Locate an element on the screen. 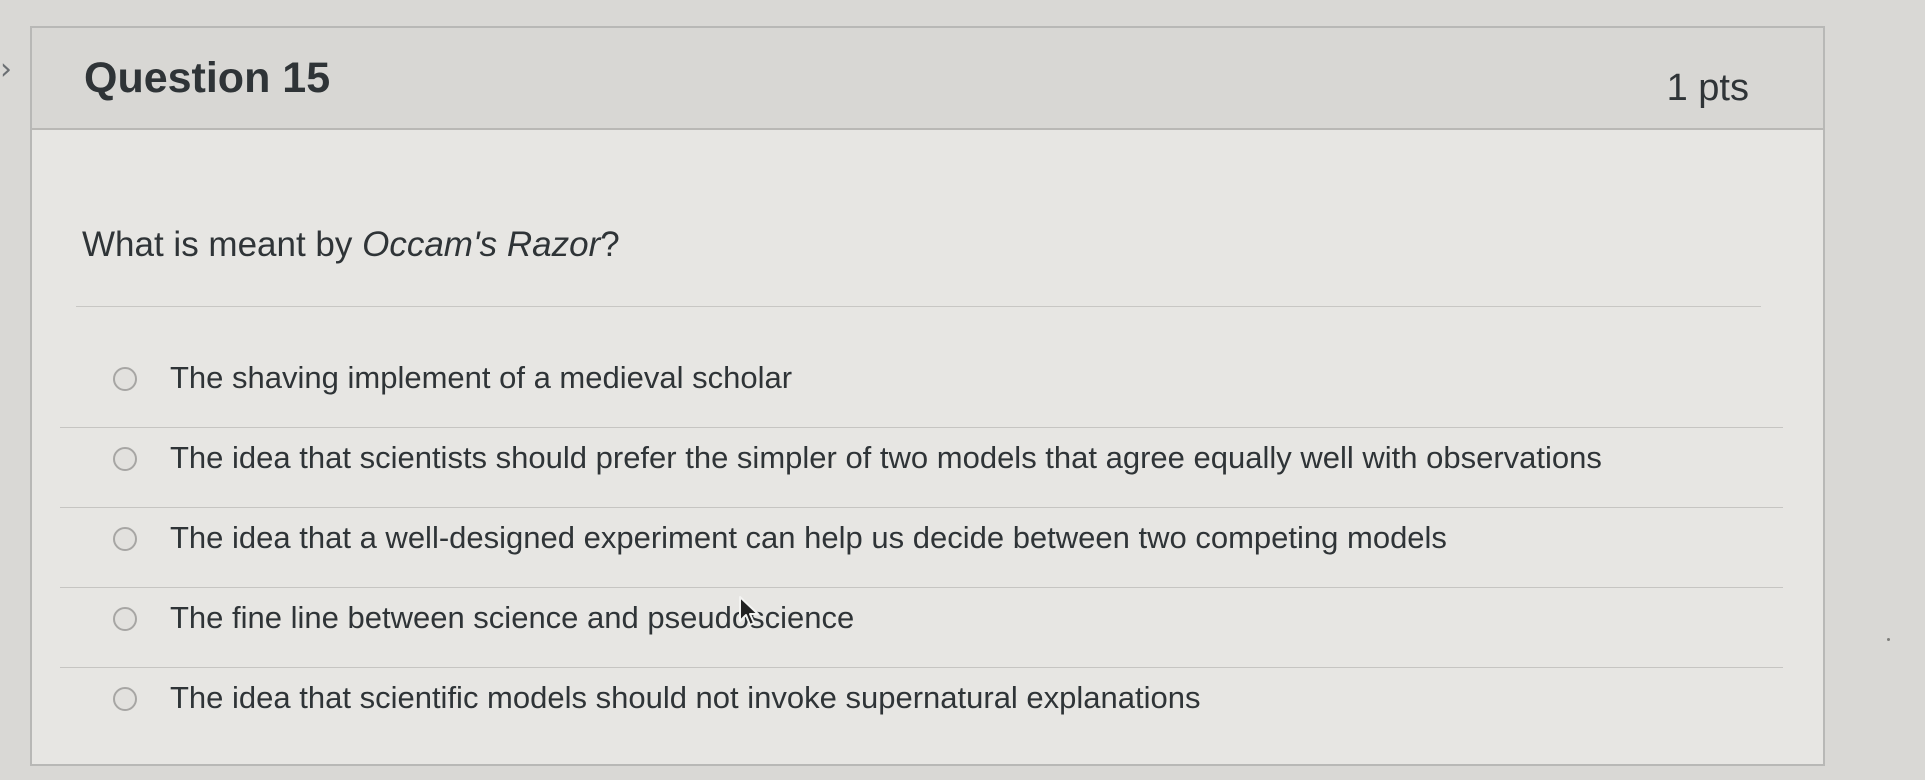 The height and width of the screenshot is (780, 1925). question-prompt-text: What is meant by is located at coordinates (222, 244).